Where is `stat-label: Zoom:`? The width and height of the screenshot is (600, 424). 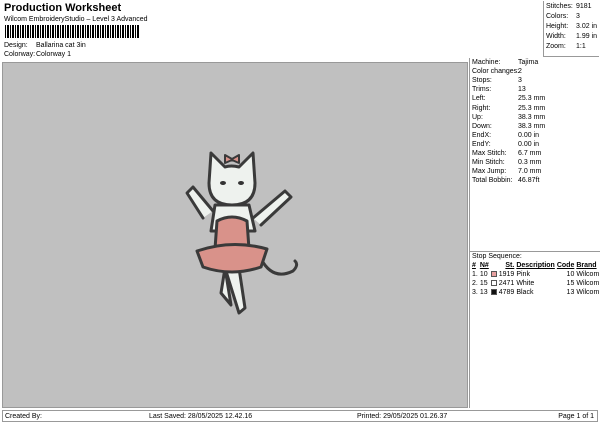
stat-label: Zoom: is located at coordinates (556, 46).